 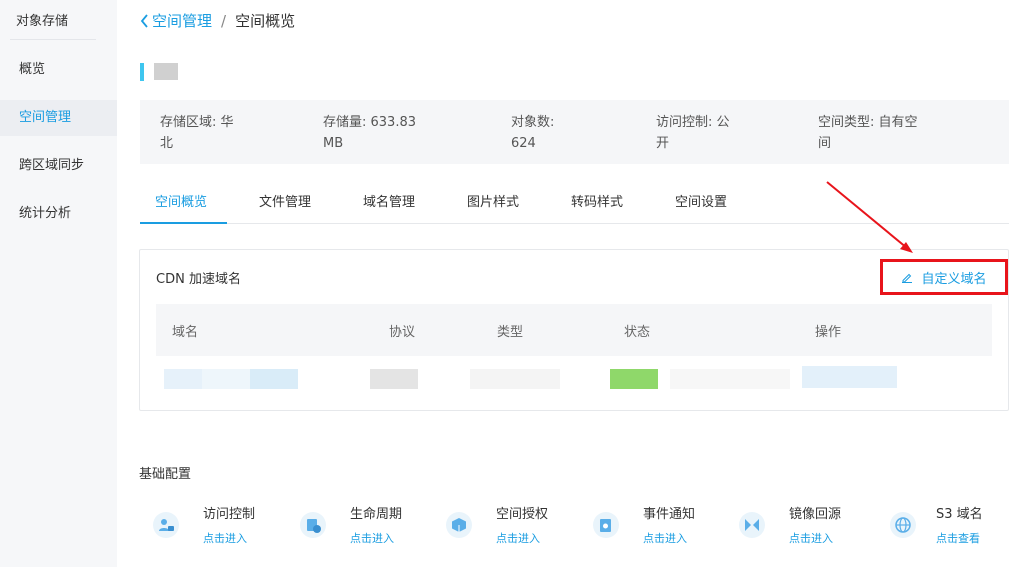 I want to click on event-notify-icon, so click(x=606, y=525).